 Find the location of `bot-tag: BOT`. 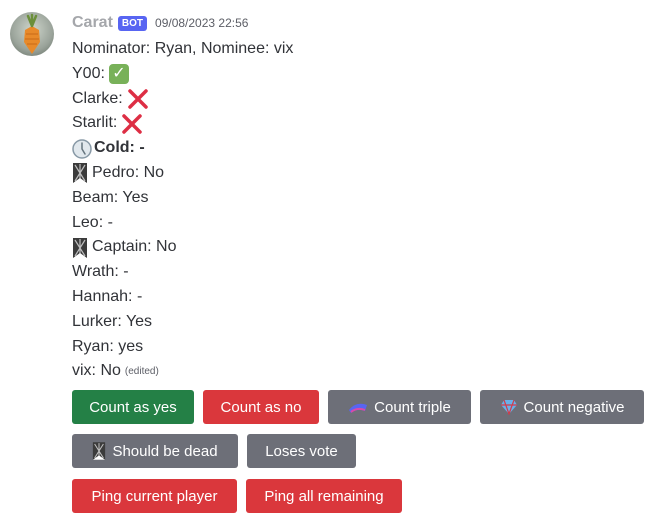

bot-tag: BOT is located at coordinates (132, 23).